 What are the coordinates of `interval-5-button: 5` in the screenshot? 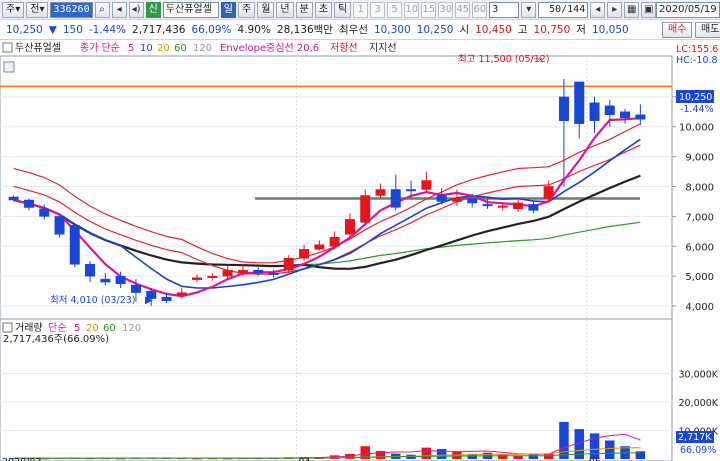 It's located at (395, 9).